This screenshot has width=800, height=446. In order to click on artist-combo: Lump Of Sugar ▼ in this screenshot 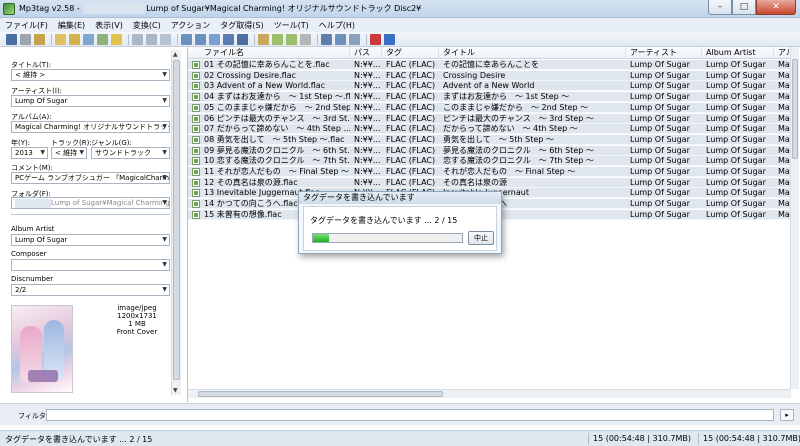, I will do `click(90, 101)`.